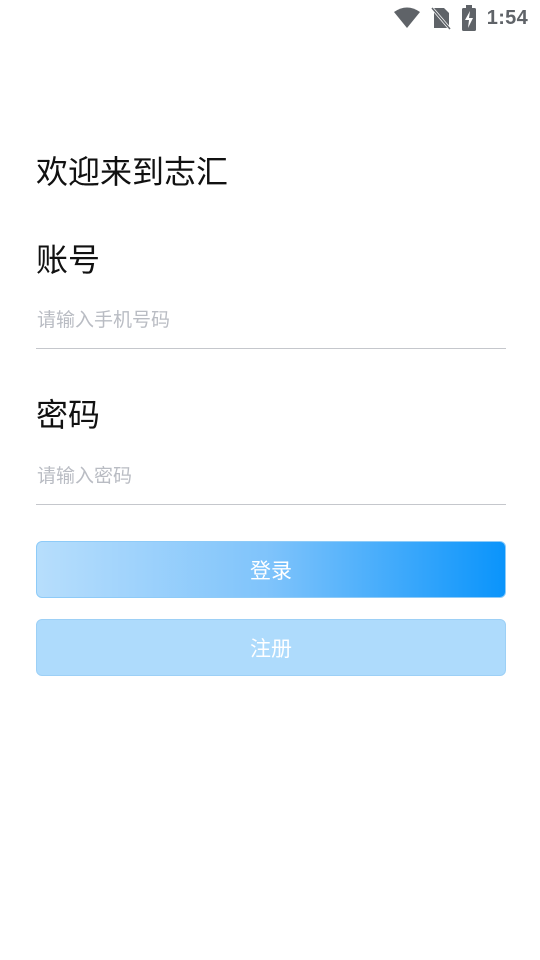  Describe the element at coordinates (132, 172) in the screenshot. I see `welcome-title: 欢迎来到志汇` at that location.